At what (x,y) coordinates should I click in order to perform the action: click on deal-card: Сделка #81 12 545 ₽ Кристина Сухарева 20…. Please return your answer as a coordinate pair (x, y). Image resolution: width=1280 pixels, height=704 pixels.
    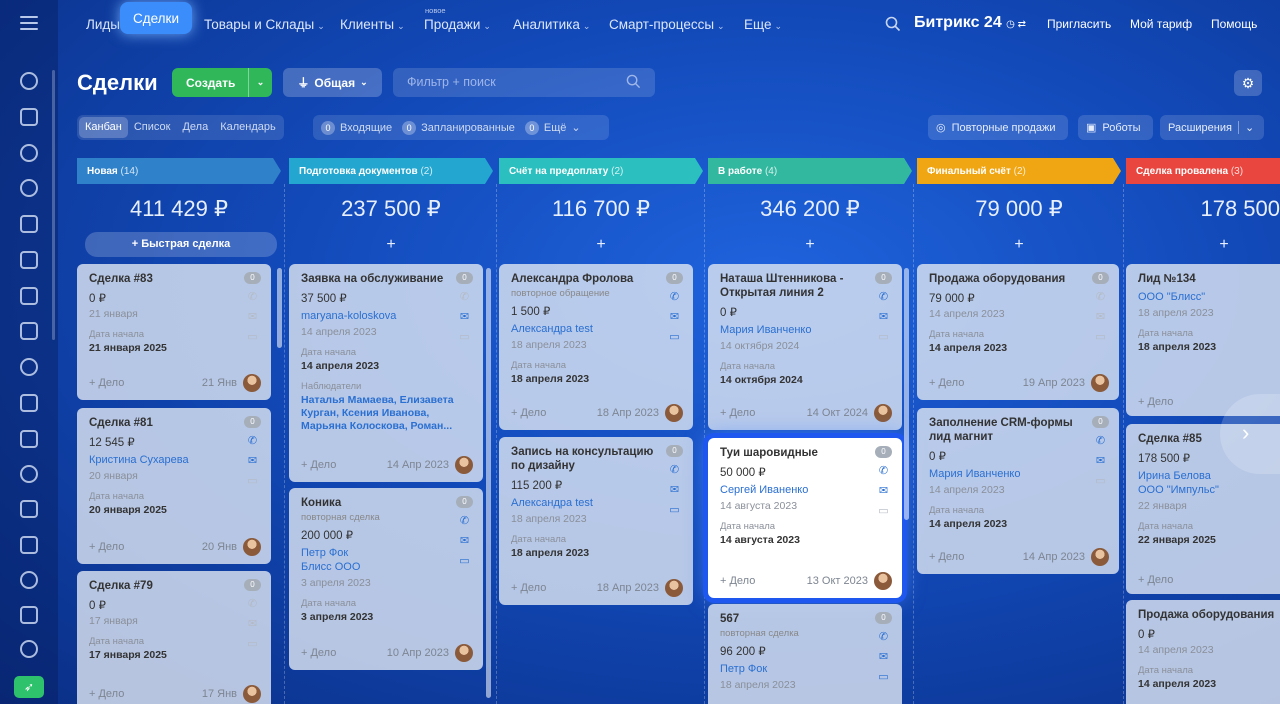
    Looking at the image, I should click on (174, 486).